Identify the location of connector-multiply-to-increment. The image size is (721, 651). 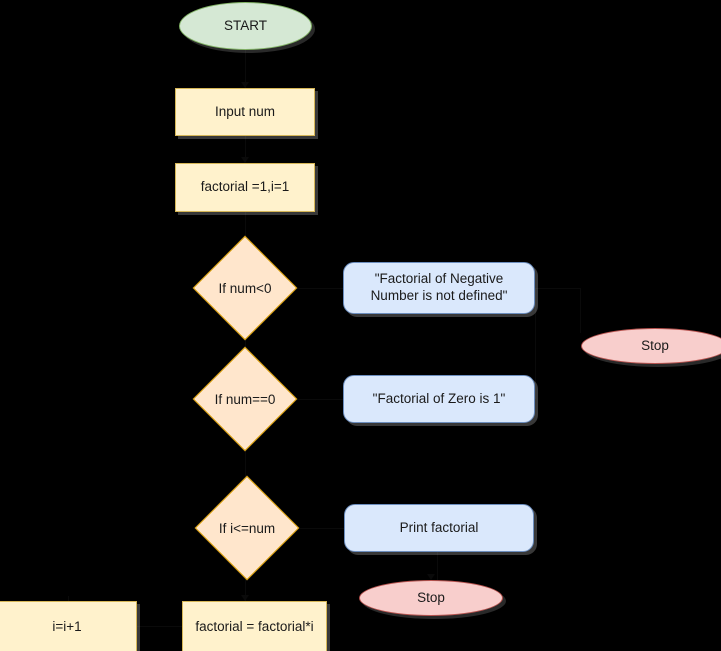
(159, 626).